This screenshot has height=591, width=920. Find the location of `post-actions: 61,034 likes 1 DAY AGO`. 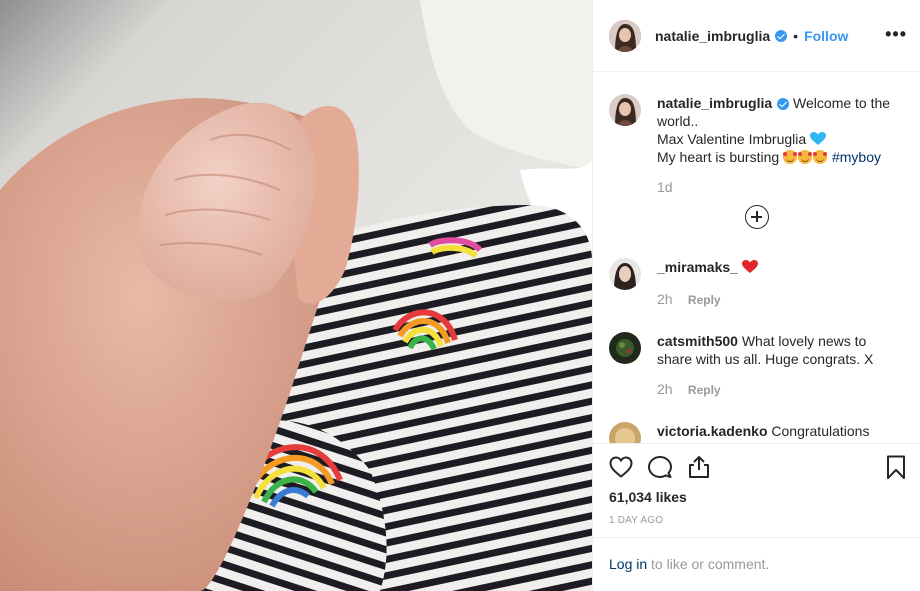

post-actions: 61,034 likes 1 DAY AGO is located at coordinates (756, 490).